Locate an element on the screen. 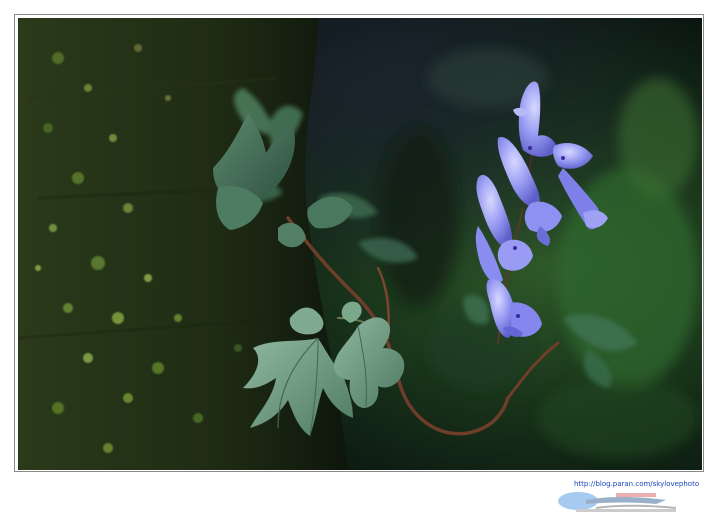 The image size is (720, 518). watermark: http://blog.paran.com/skylovephoto is located at coordinates (628, 496).